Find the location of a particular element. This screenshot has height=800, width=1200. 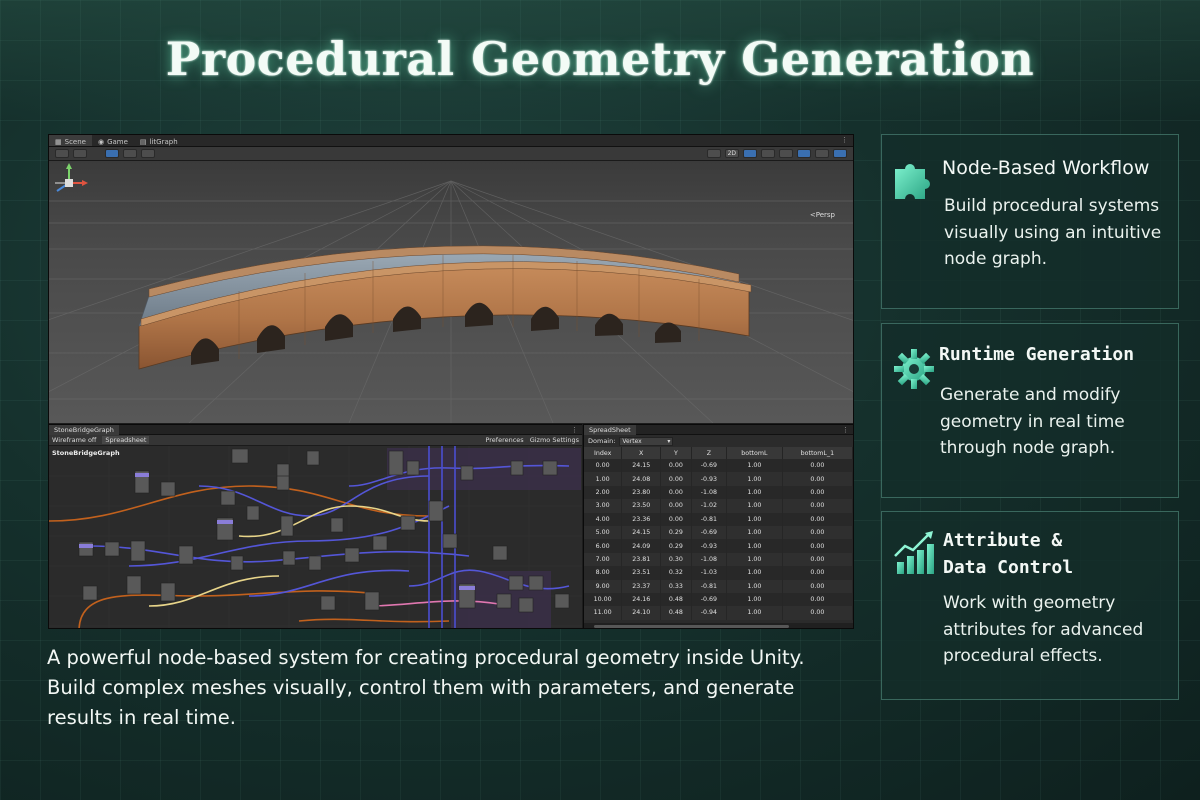

table-row: 3.00 23.50 0.00 -1.02 1.00 0.00 is located at coordinates (718, 506).